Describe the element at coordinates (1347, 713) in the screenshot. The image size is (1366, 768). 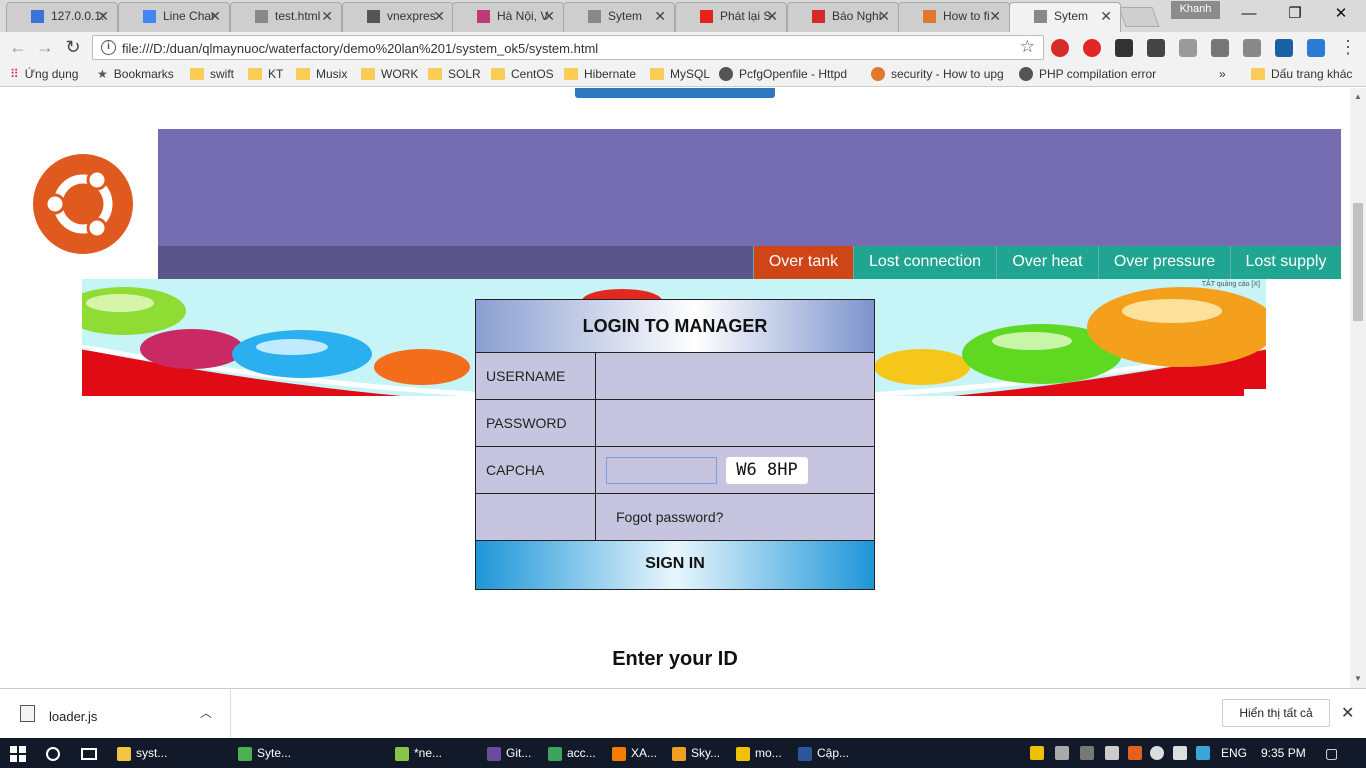
I see `close-download-bar-icon: ✕` at that location.